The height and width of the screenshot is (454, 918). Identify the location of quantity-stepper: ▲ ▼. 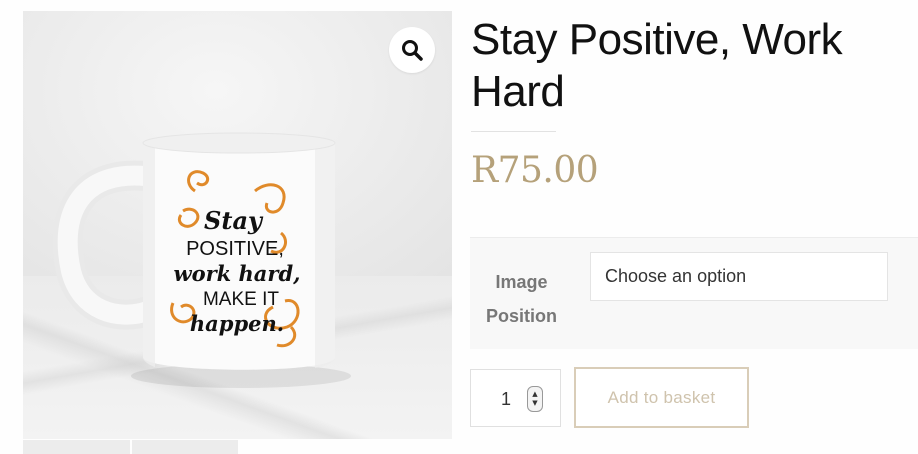
(535, 399).